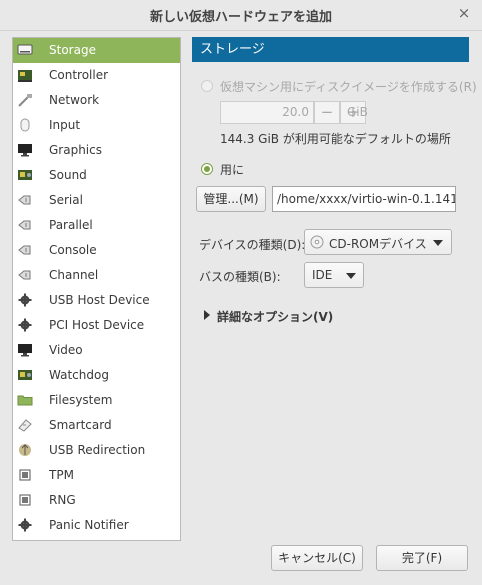 The width and height of the screenshot is (482, 585). Describe the element at coordinates (25, 325) in the screenshot. I see `pci-gear-icon` at that location.